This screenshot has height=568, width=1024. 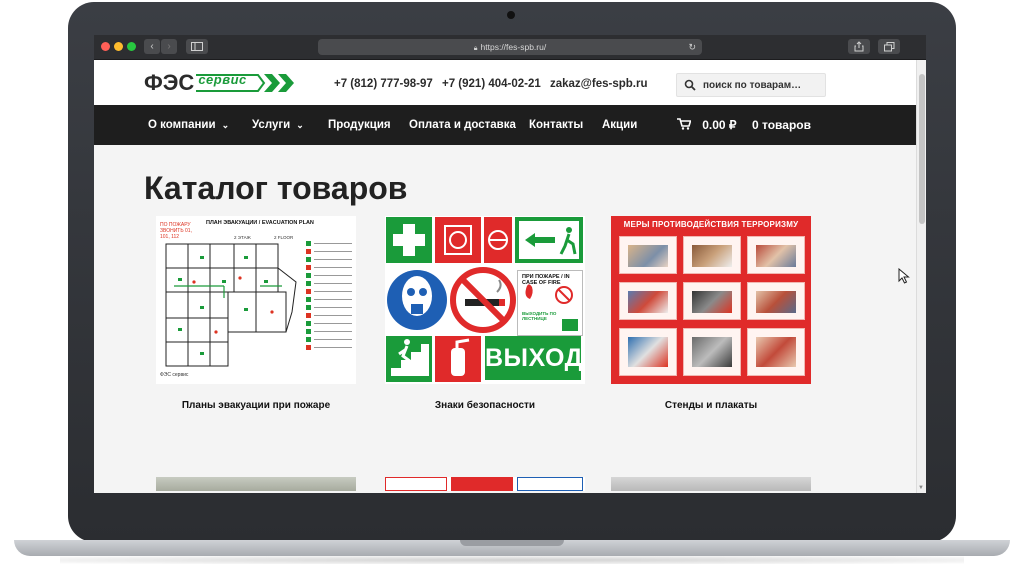 What do you see at coordinates (475, 48) in the screenshot?
I see `lock-icon: 🔒︎` at bounding box center [475, 48].